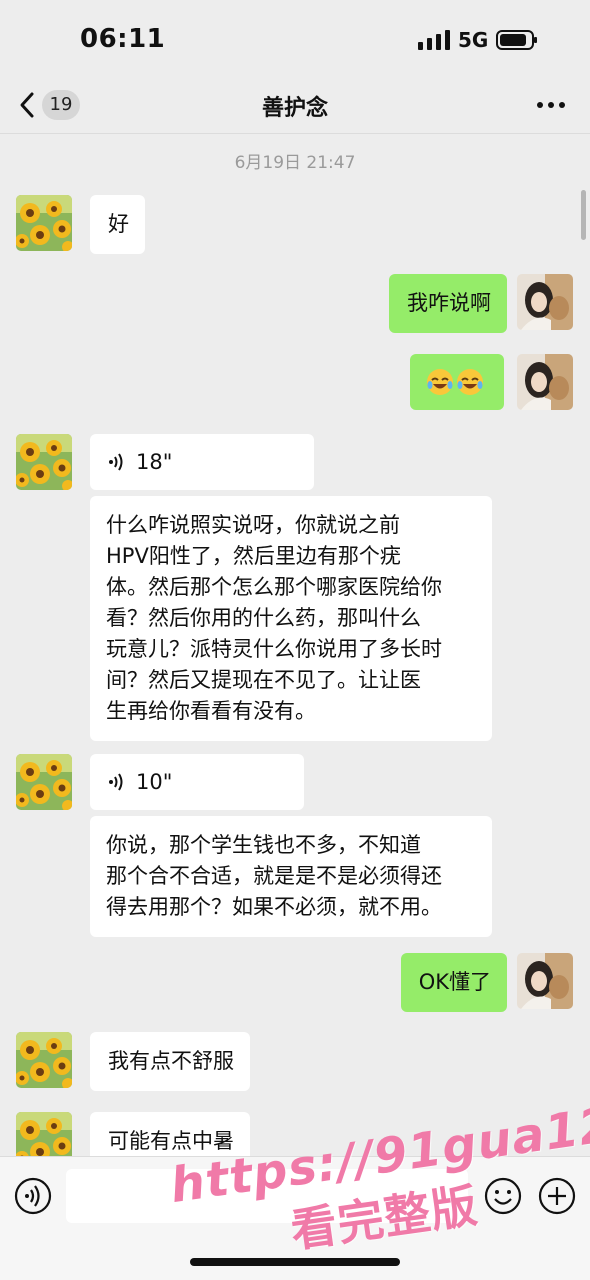 Image resolution: width=590 pixels, height=1280 pixels. Describe the element at coordinates (61, 105) in the screenshot. I see `unread-count-badge: 19` at that location.